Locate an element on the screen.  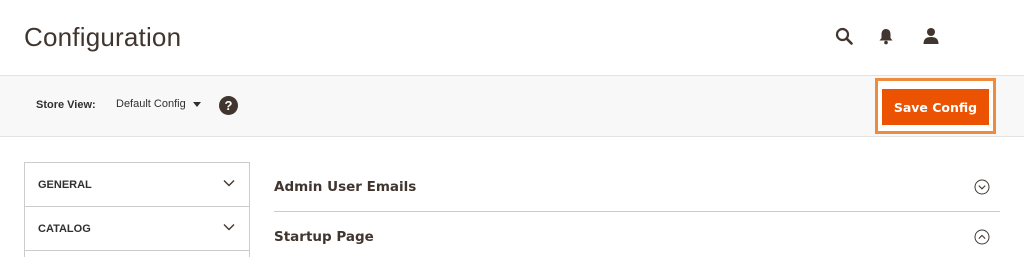
header-actions is located at coordinates (890, 36).